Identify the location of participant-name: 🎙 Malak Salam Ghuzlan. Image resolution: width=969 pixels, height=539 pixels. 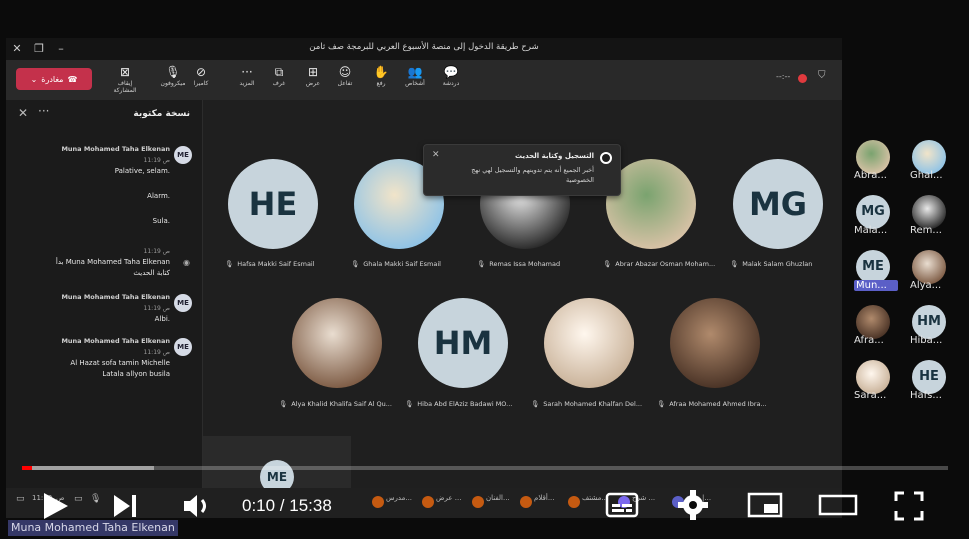
(771, 264).